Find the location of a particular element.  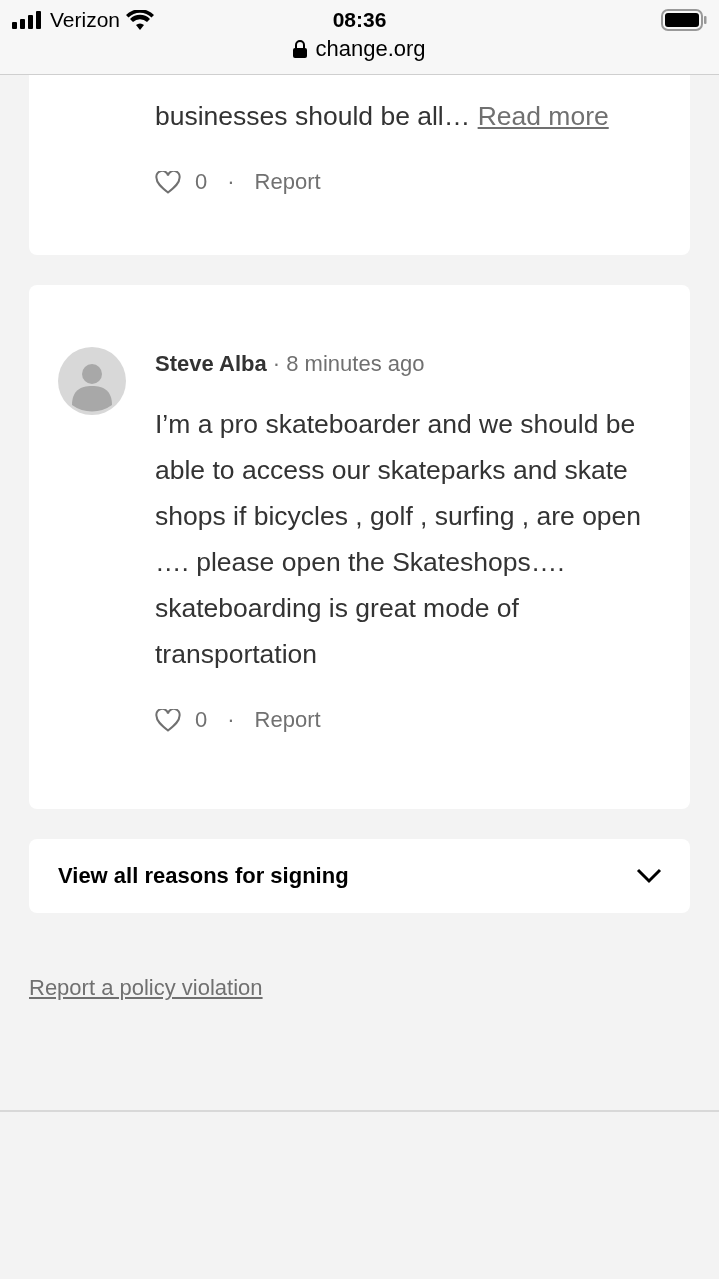

lock-icon is located at coordinates (300, 49).